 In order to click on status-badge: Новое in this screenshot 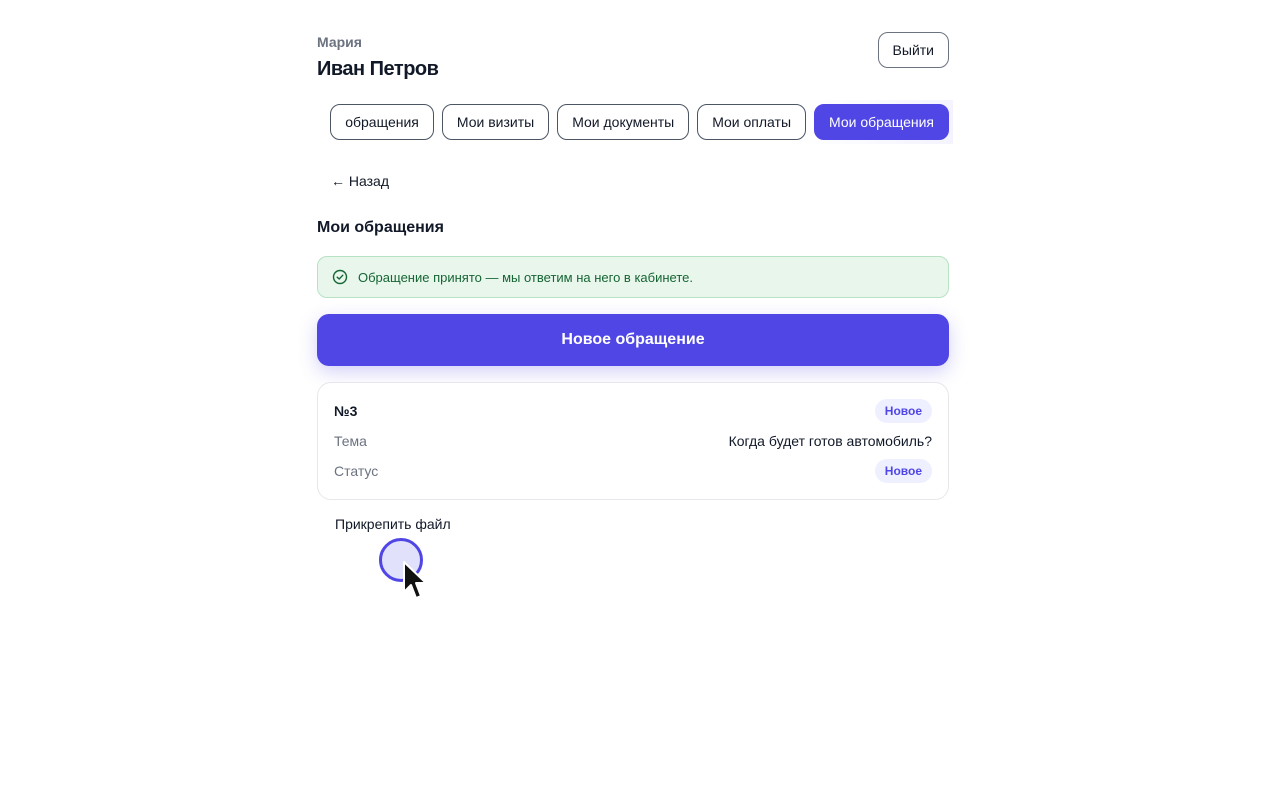, I will do `click(903, 411)`.